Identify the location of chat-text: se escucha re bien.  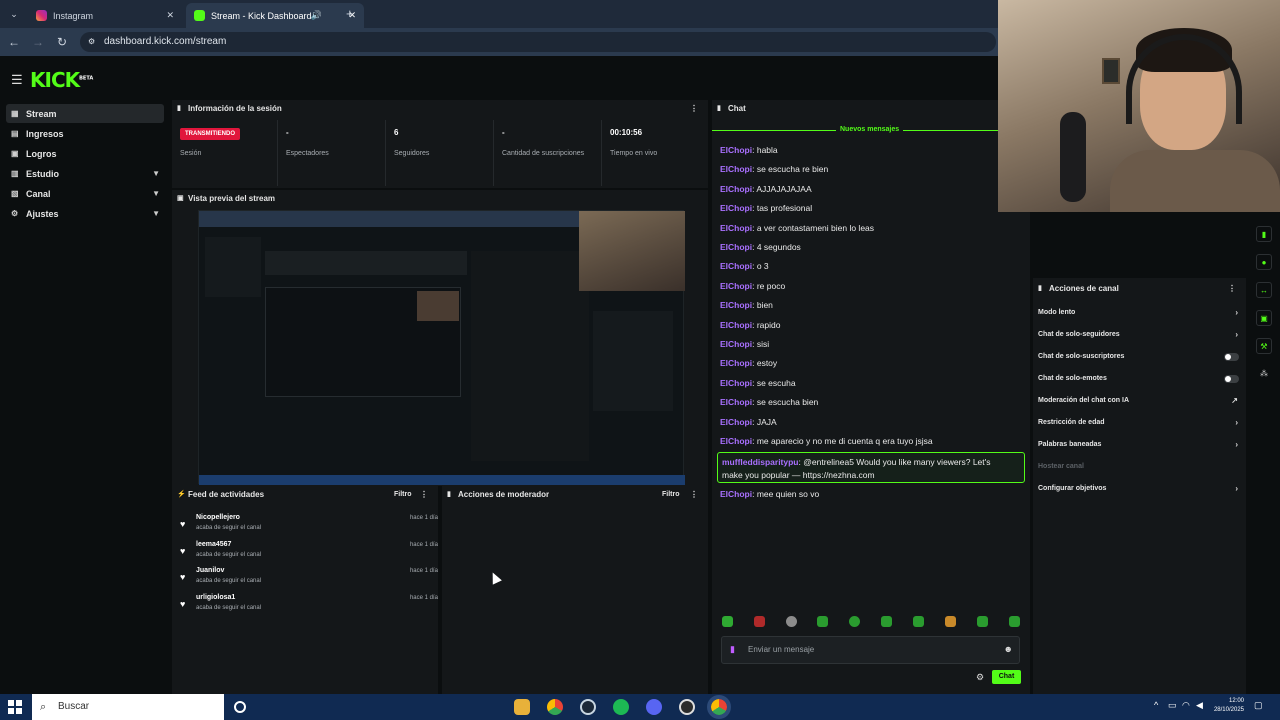
(792, 169).